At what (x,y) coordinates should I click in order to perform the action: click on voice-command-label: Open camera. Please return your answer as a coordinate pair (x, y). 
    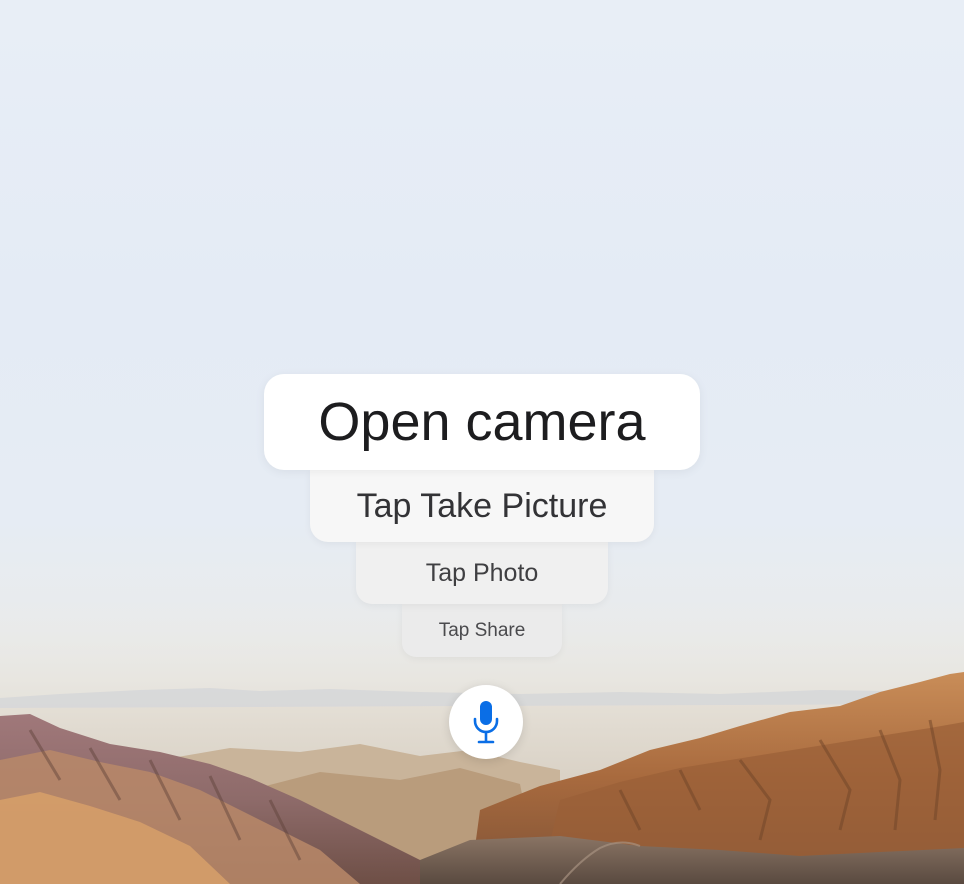
    Looking at the image, I should click on (482, 422).